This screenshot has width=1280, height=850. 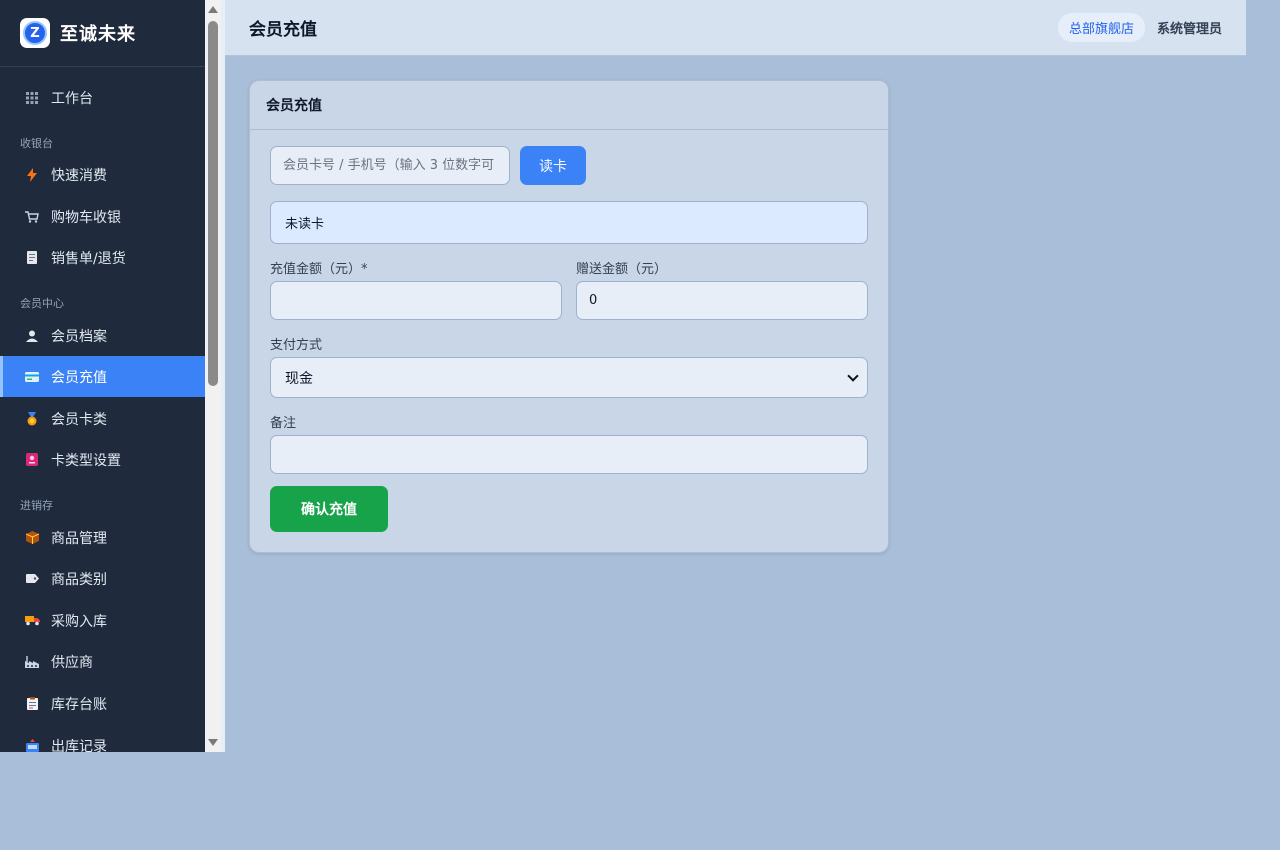 I want to click on header-right: 总部旗舰店 系统管理员, so click(x=1139, y=27).